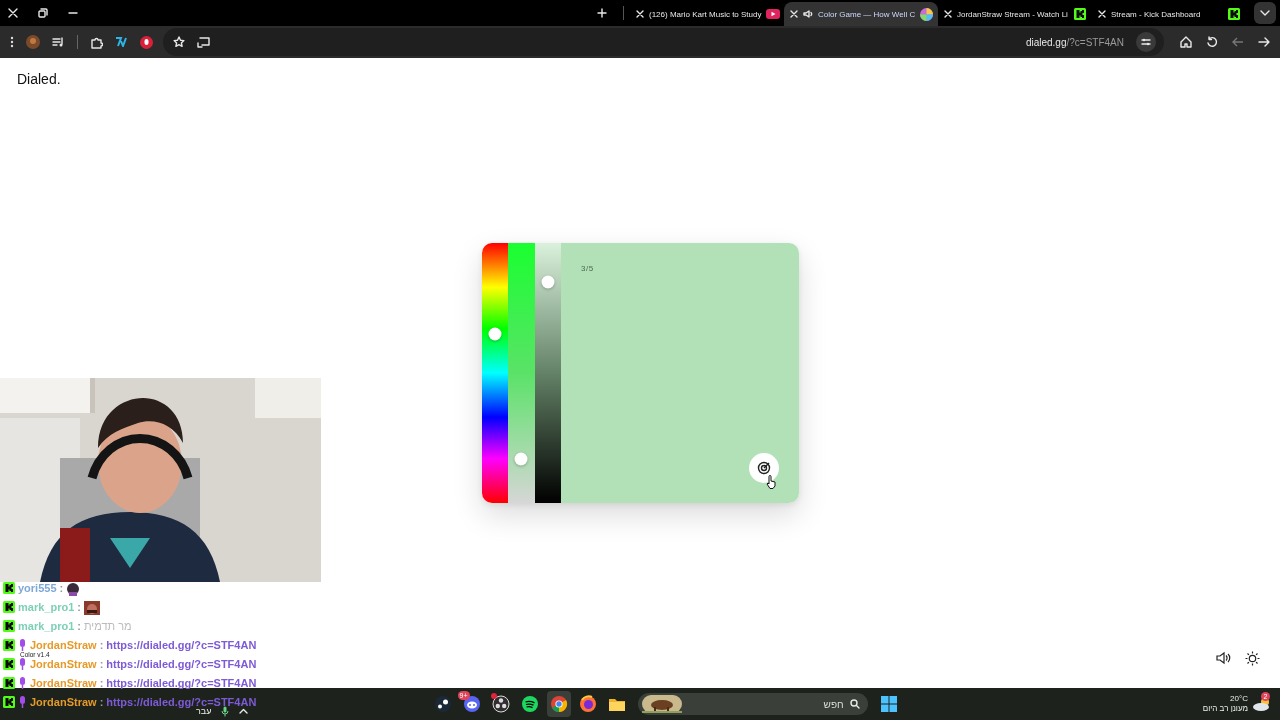 The height and width of the screenshot is (720, 1280). I want to click on chat-message: מר תדמית, so click(107, 626).